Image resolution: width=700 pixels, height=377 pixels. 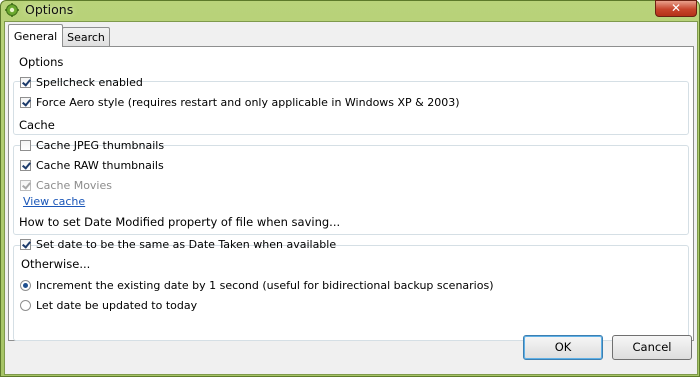 I want to click on update-today-label: Let date be updated to today, so click(x=117, y=305).